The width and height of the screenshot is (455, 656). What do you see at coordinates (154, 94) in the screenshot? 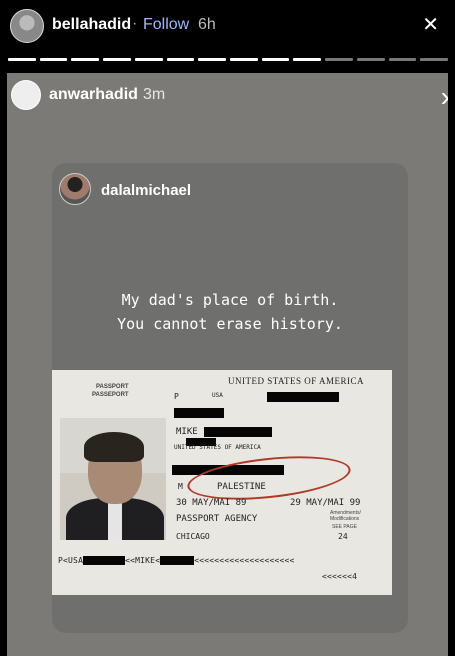
I see `post-time: 3m` at bounding box center [154, 94].